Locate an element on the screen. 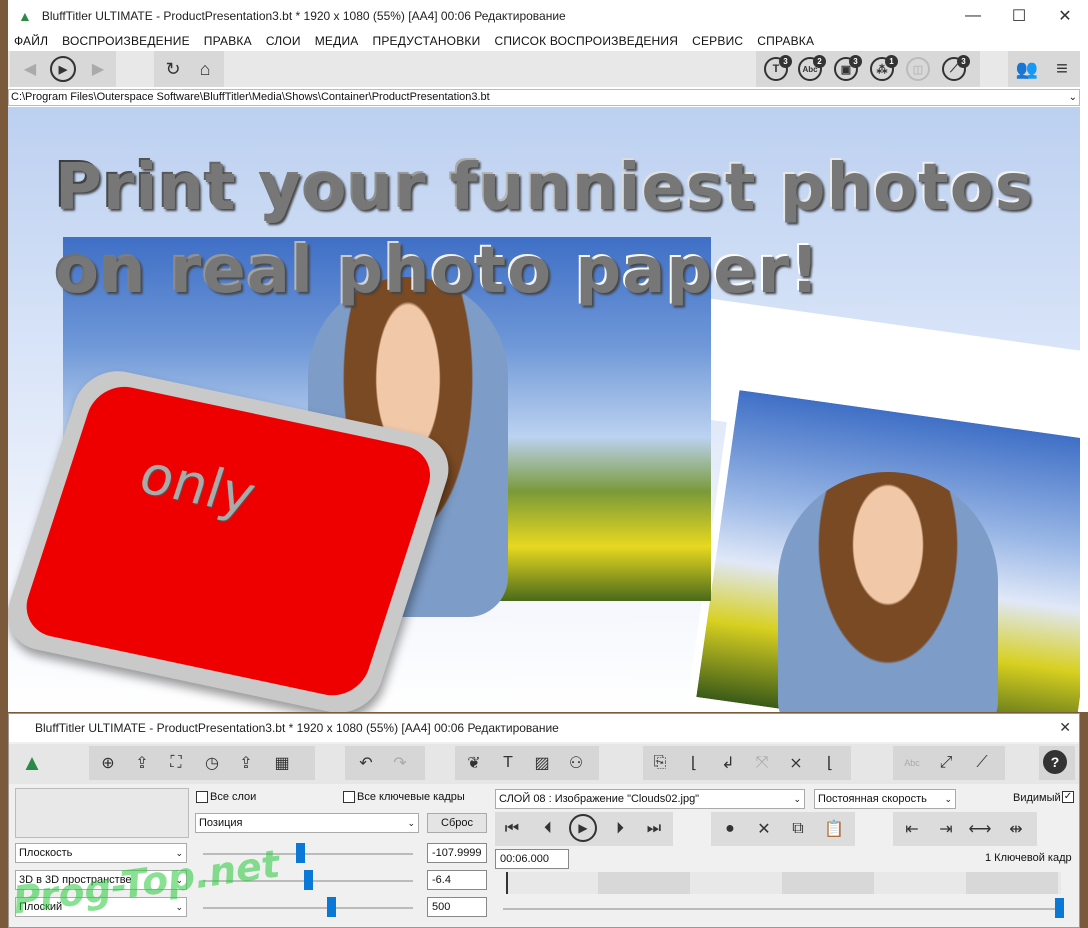 This screenshot has width=1088, height=928. layer-select: СЛОЙ 08 : Изображение "Clouds02.jpg" ⌄ is located at coordinates (650, 799).